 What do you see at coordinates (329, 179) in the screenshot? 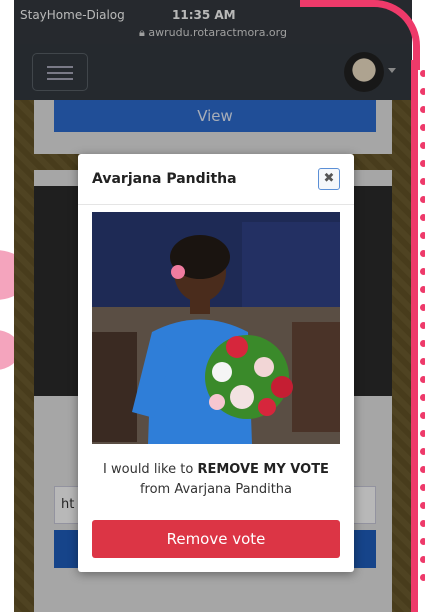
I see `close-icon: ✖` at bounding box center [329, 179].